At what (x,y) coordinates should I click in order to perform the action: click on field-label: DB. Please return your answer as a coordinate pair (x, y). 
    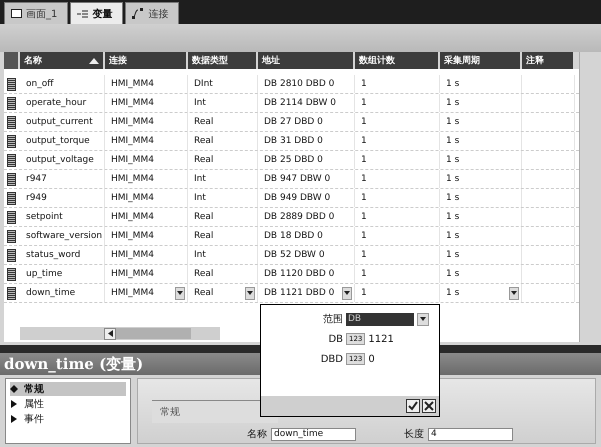
    Looking at the image, I should click on (335, 339).